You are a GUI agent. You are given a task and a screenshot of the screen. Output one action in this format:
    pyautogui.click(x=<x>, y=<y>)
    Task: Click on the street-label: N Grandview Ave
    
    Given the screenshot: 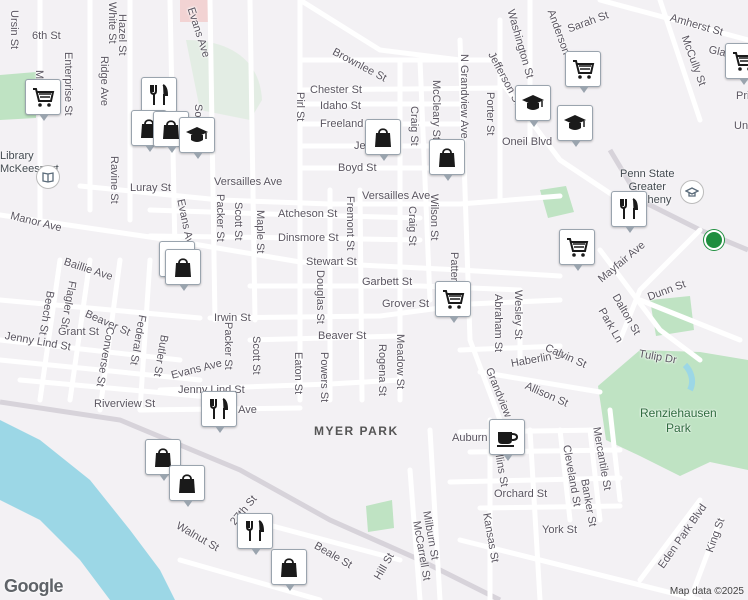 What is the action you would take?
    pyautogui.click(x=464, y=96)
    